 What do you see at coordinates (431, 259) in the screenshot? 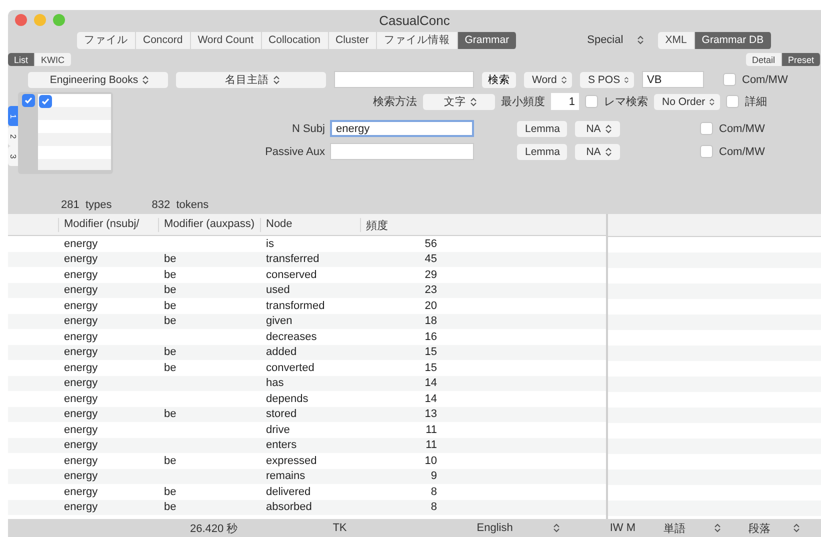
I see `table-cell-text: 45` at bounding box center [431, 259].